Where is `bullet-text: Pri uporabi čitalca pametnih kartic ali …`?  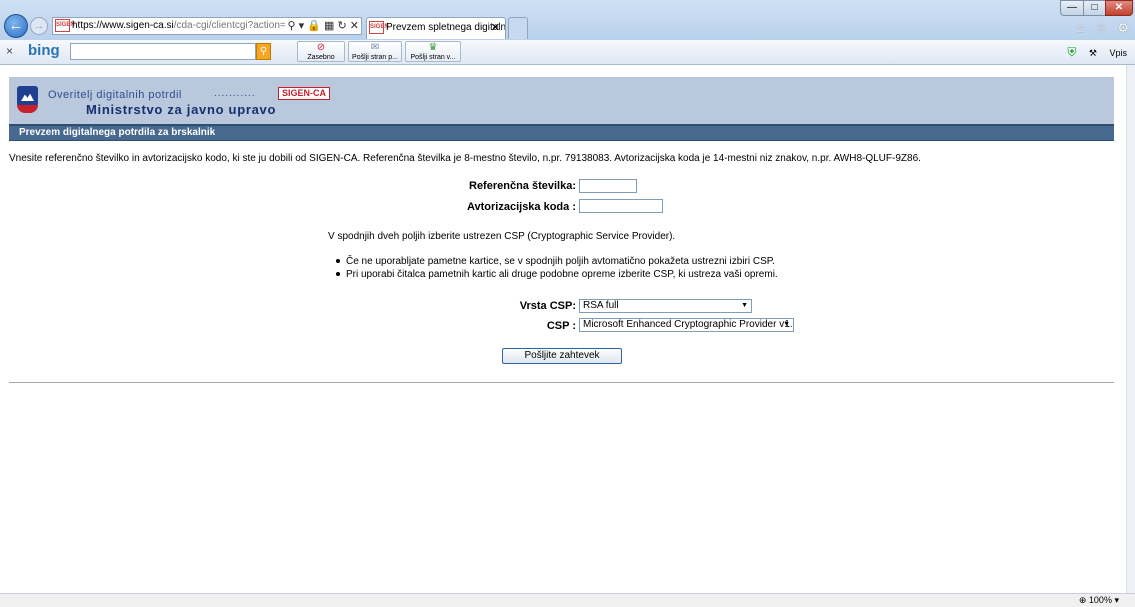
bullet-text: Pri uporabi čitalca pametnih kartic ali … is located at coordinates (562, 274).